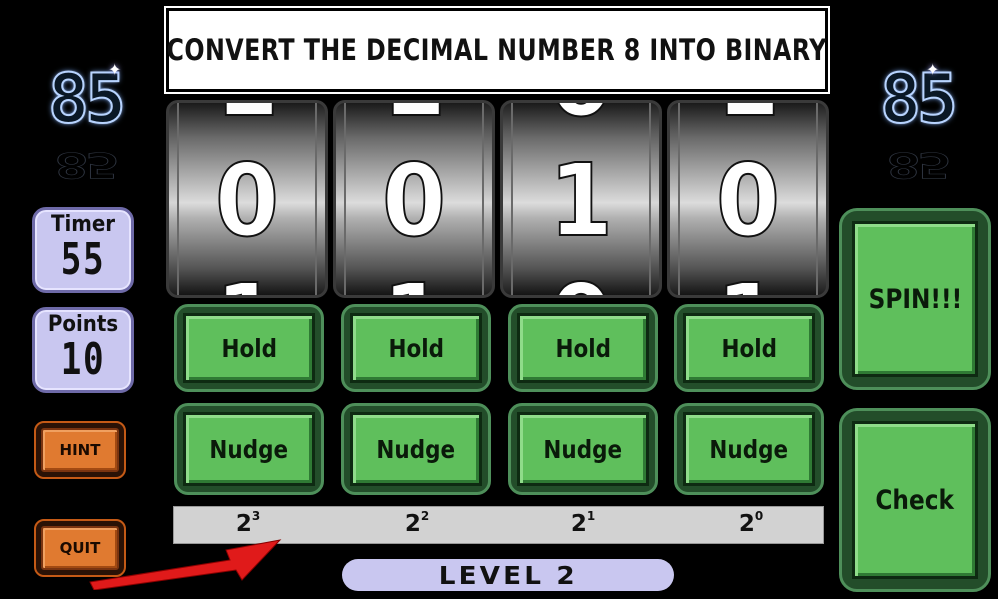 This screenshot has width=998, height=599. What do you see at coordinates (185, 564) in the screenshot?
I see `pointer-arrow-icon` at bounding box center [185, 564].